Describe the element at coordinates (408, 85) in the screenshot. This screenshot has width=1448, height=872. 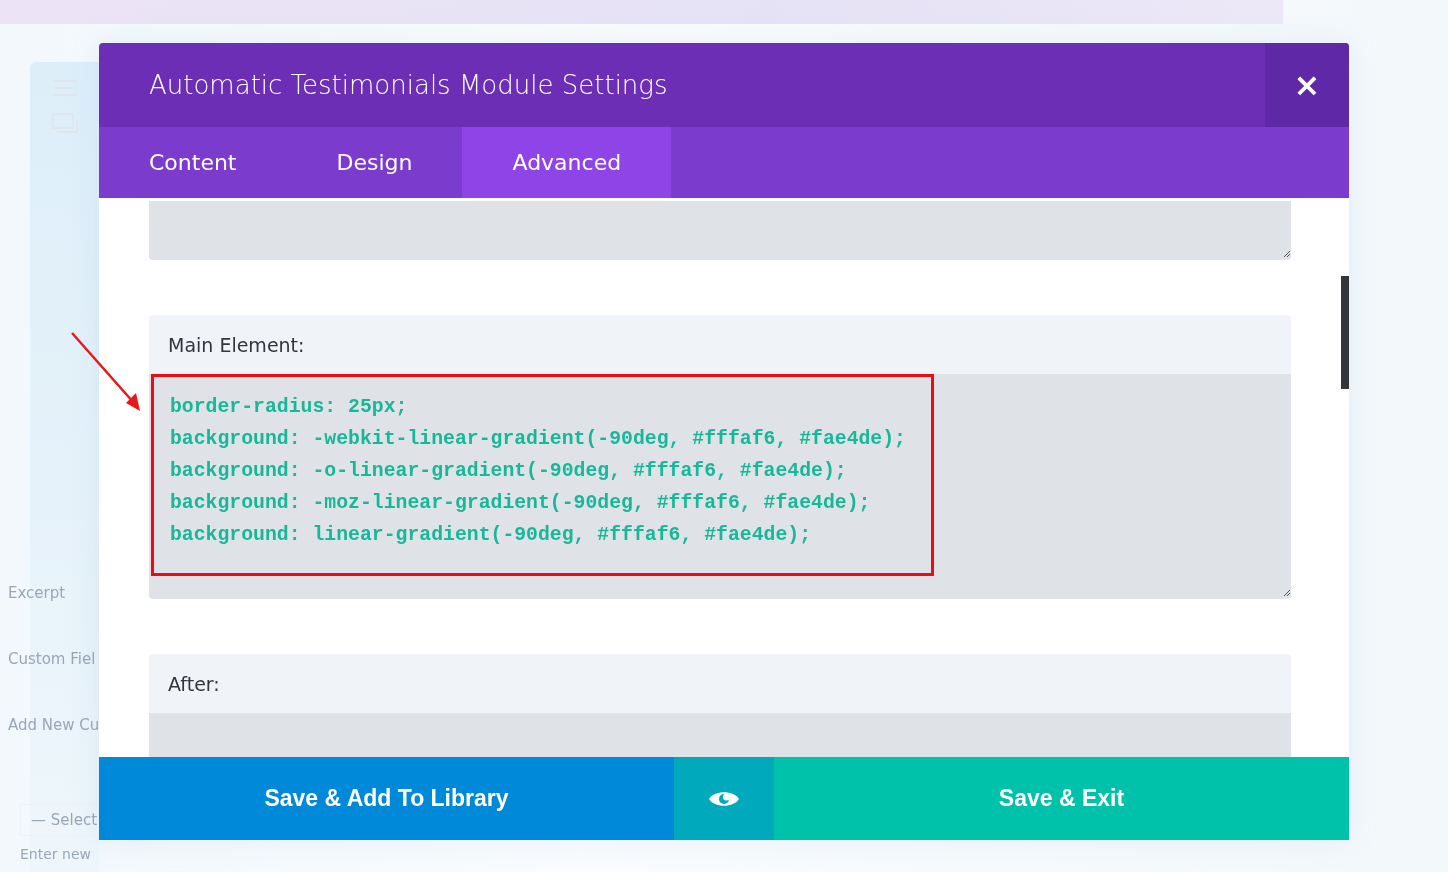
I see `modal-title: Automatic Testimonials Module Settings` at that location.